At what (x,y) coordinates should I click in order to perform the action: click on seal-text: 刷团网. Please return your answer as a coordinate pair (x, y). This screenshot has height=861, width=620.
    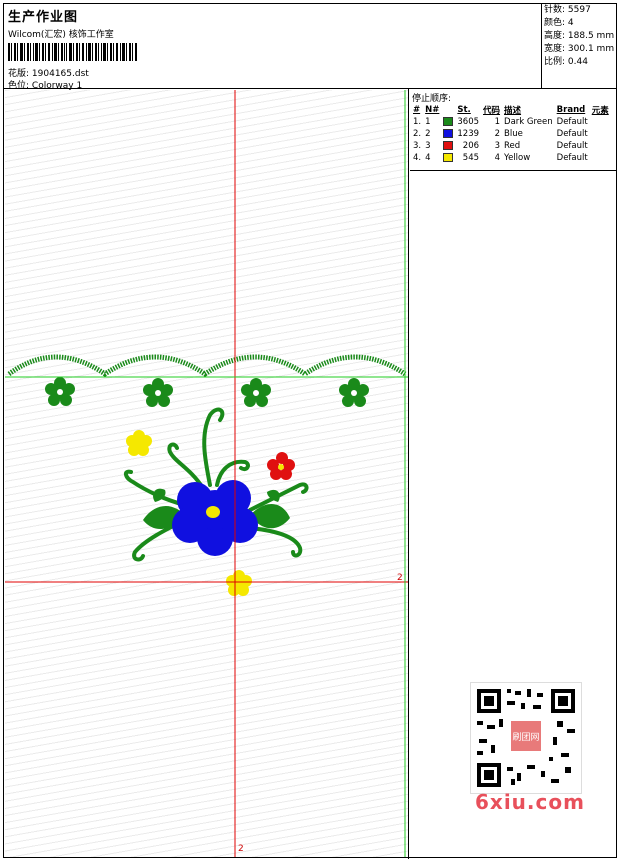
    Looking at the image, I should click on (525, 737).